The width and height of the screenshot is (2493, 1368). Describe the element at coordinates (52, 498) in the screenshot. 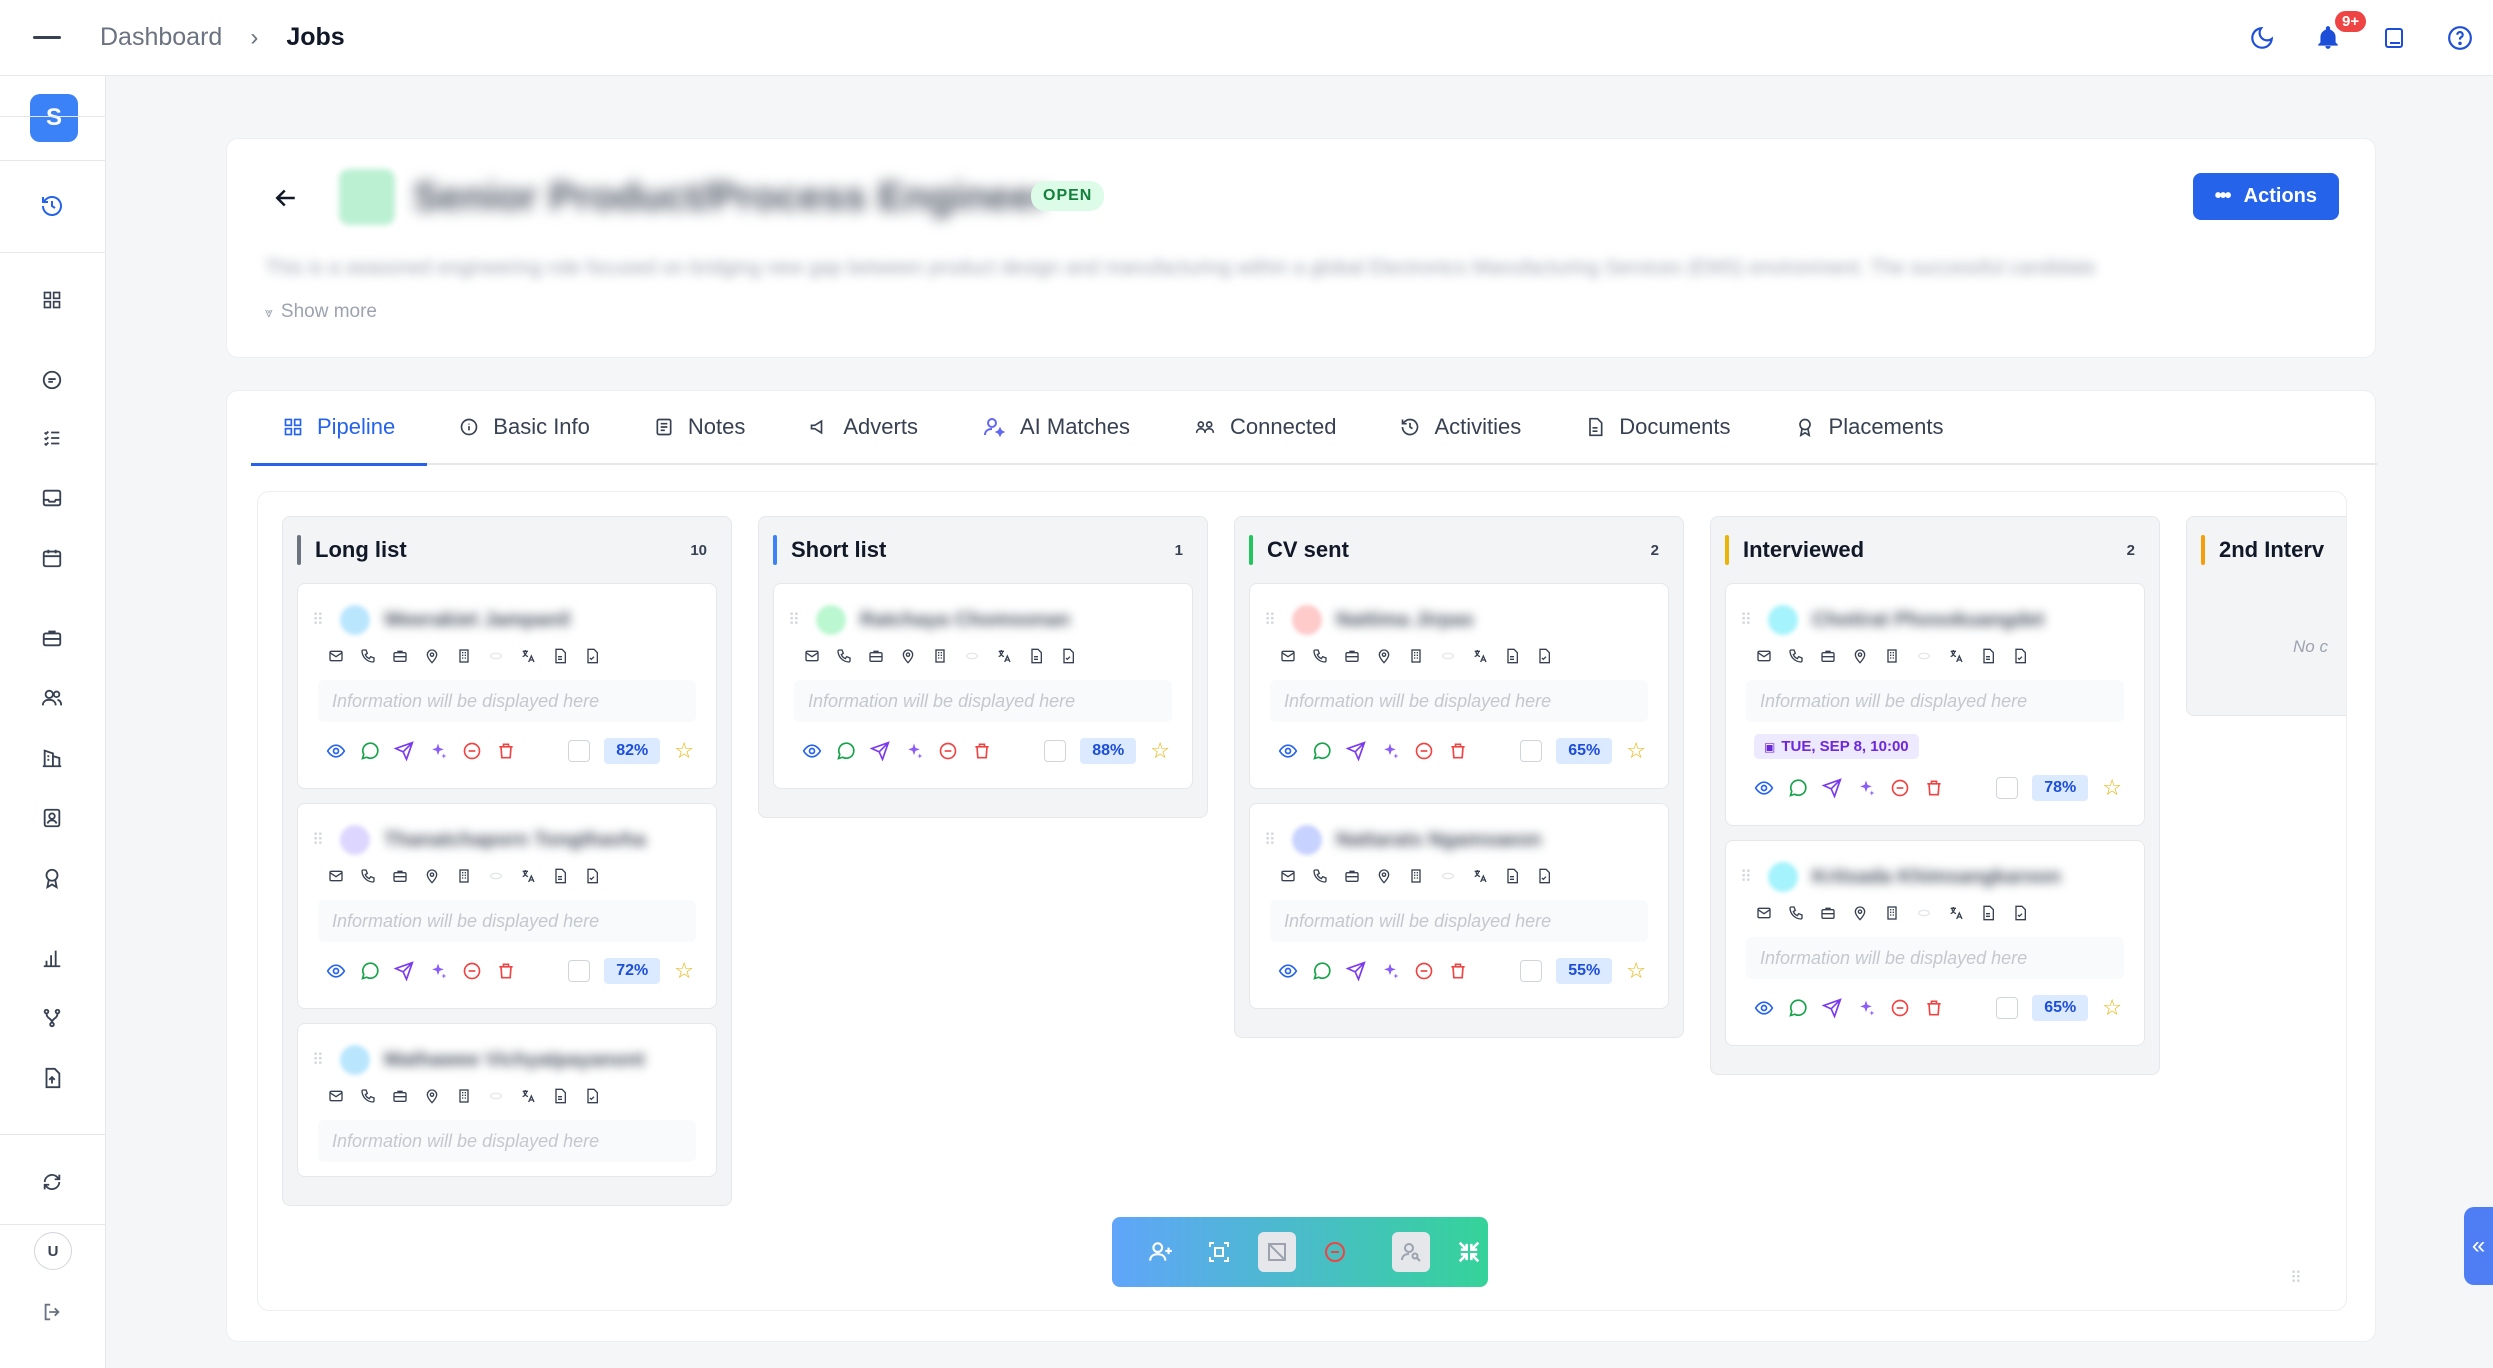

I see `inbox-icon` at that location.